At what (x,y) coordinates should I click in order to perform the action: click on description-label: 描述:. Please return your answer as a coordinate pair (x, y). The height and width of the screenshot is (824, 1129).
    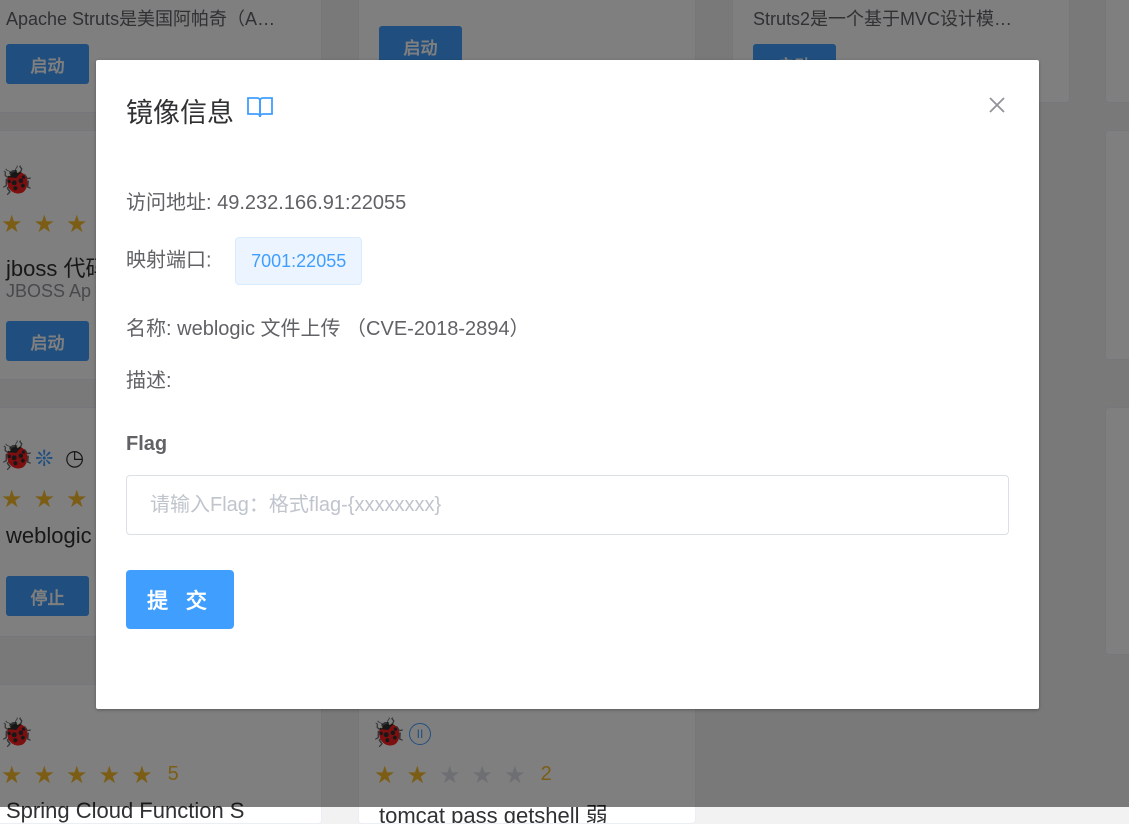
    Looking at the image, I should click on (149, 381).